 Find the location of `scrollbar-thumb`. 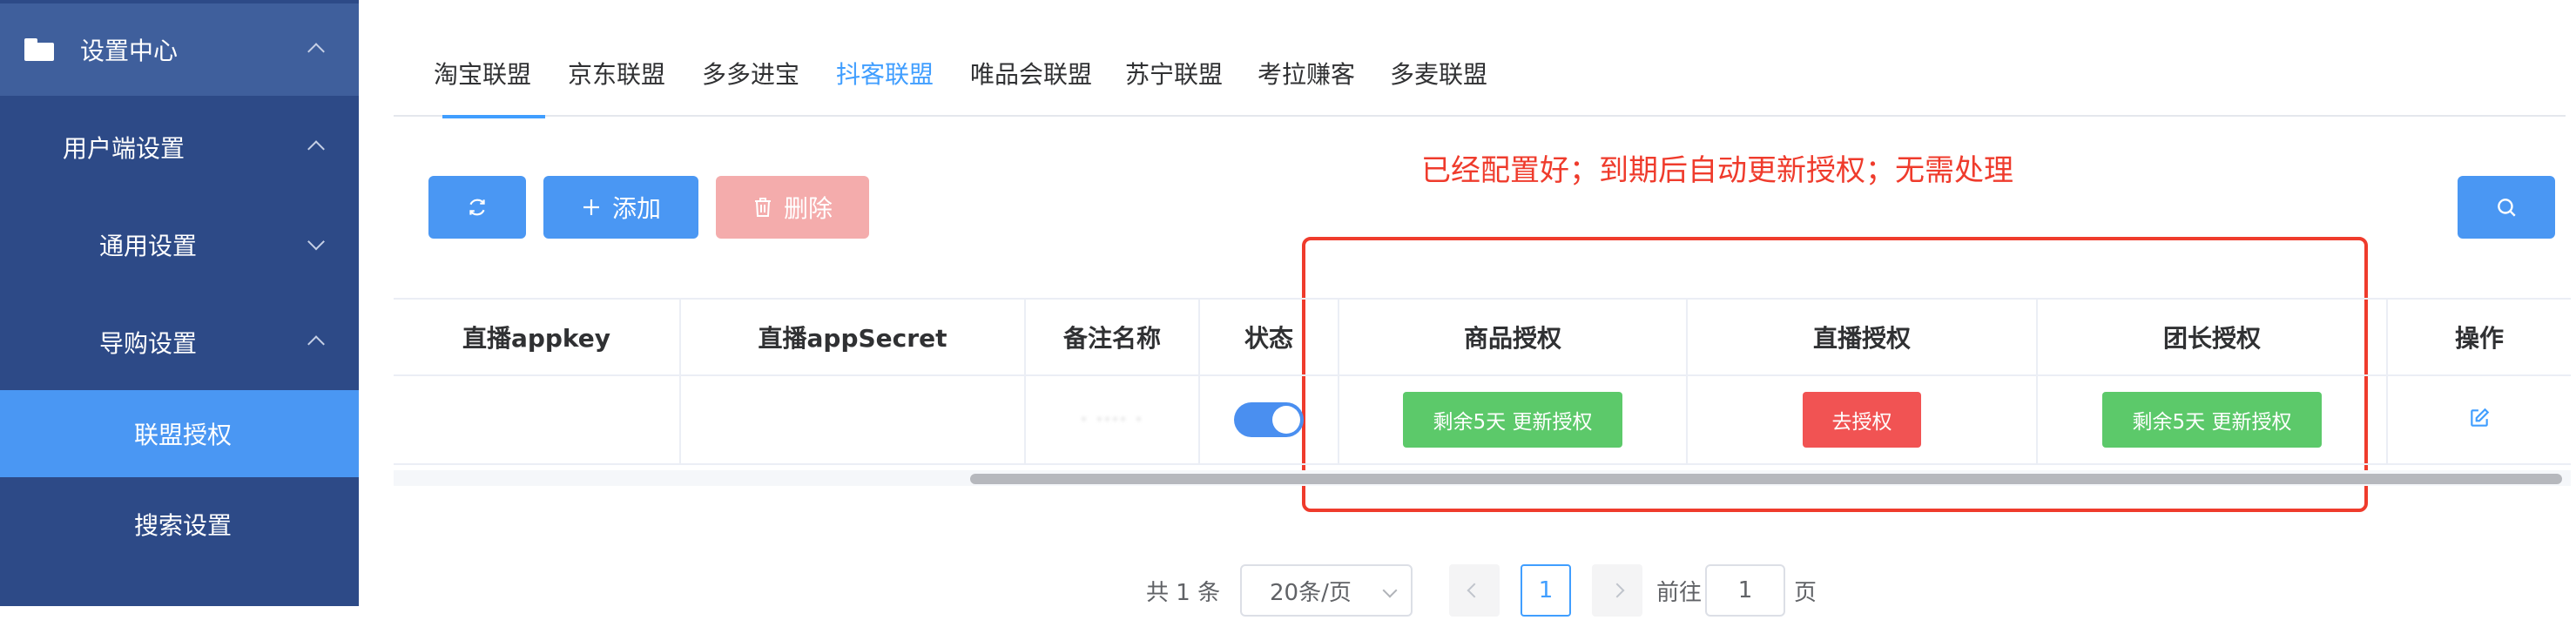

scrollbar-thumb is located at coordinates (1766, 479).